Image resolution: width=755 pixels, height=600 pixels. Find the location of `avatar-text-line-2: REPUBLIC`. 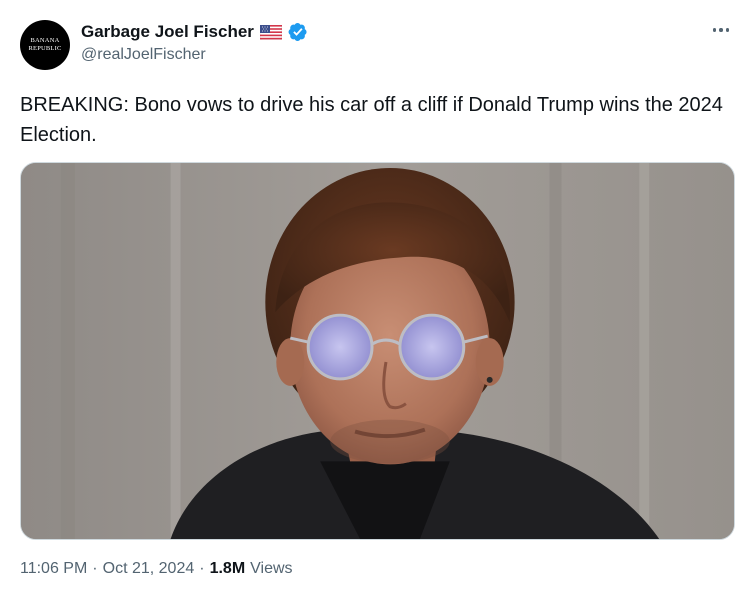

avatar-text-line-2: REPUBLIC is located at coordinates (45, 48).